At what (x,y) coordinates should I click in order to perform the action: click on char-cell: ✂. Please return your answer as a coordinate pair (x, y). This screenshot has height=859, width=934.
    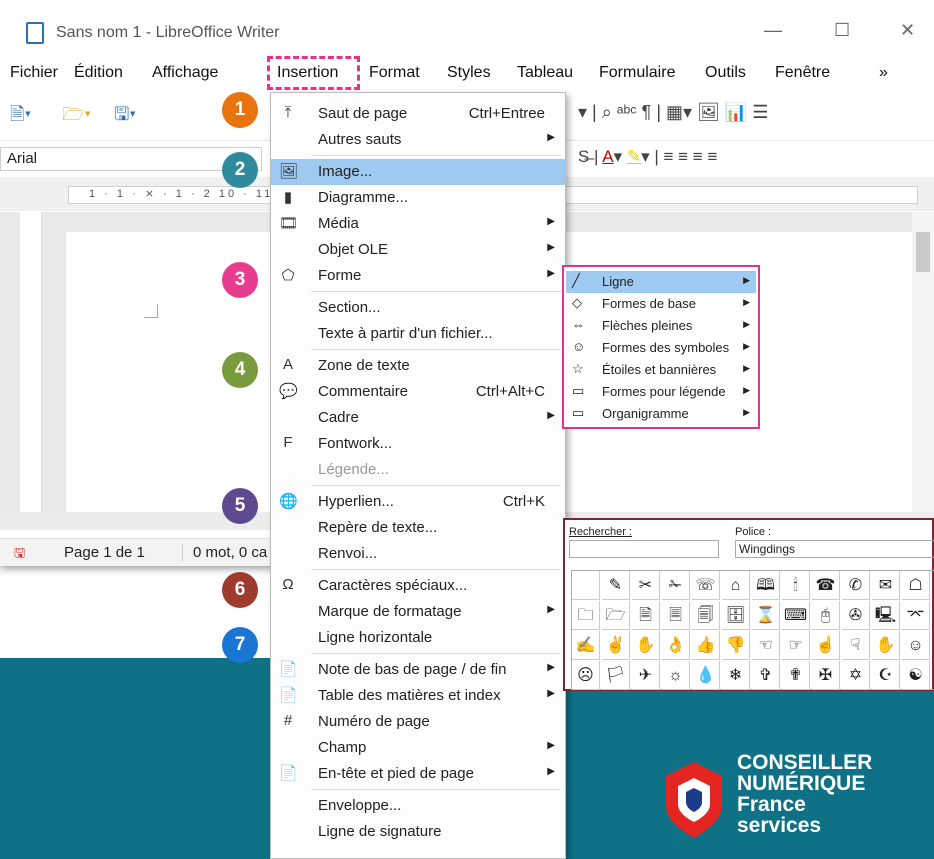
    Looking at the image, I should click on (646, 585).